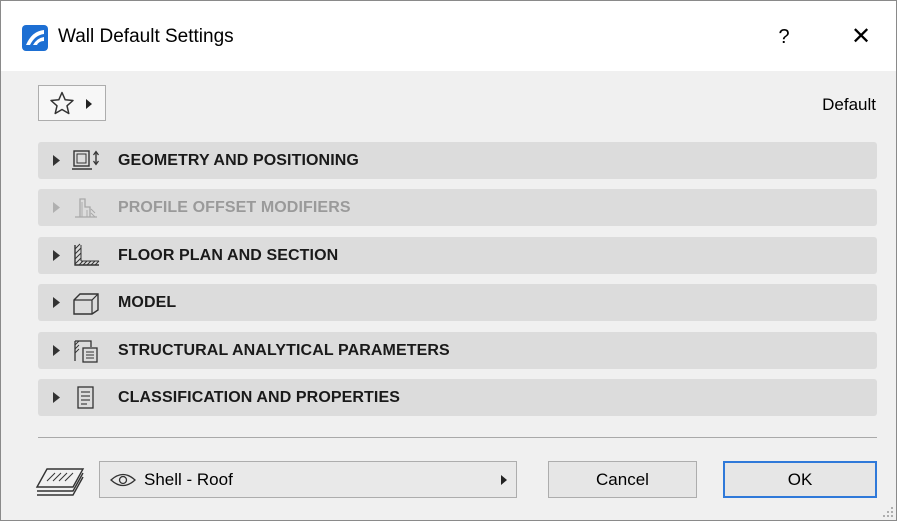  I want to click on classification-icon, so click(85, 397).